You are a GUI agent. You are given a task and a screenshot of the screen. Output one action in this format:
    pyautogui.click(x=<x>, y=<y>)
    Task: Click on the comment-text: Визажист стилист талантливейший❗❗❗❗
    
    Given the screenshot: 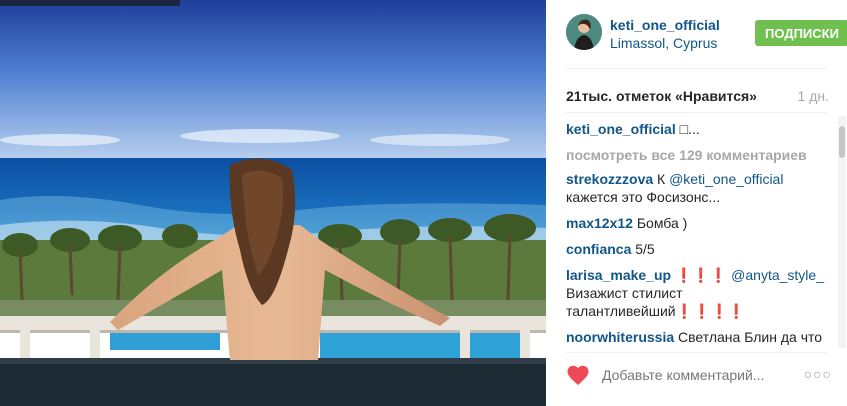 What is the action you would take?
    pyautogui.click(x=656, y=302)
    